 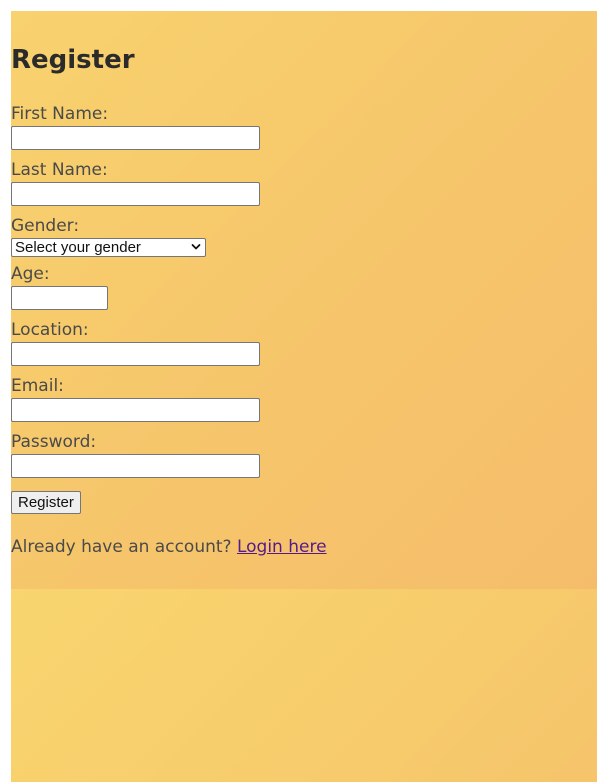 What do you see at coordinates (60, 114) in the screenshot?
I see `first-name-label: First Name:` at bounding box center [60, 114].